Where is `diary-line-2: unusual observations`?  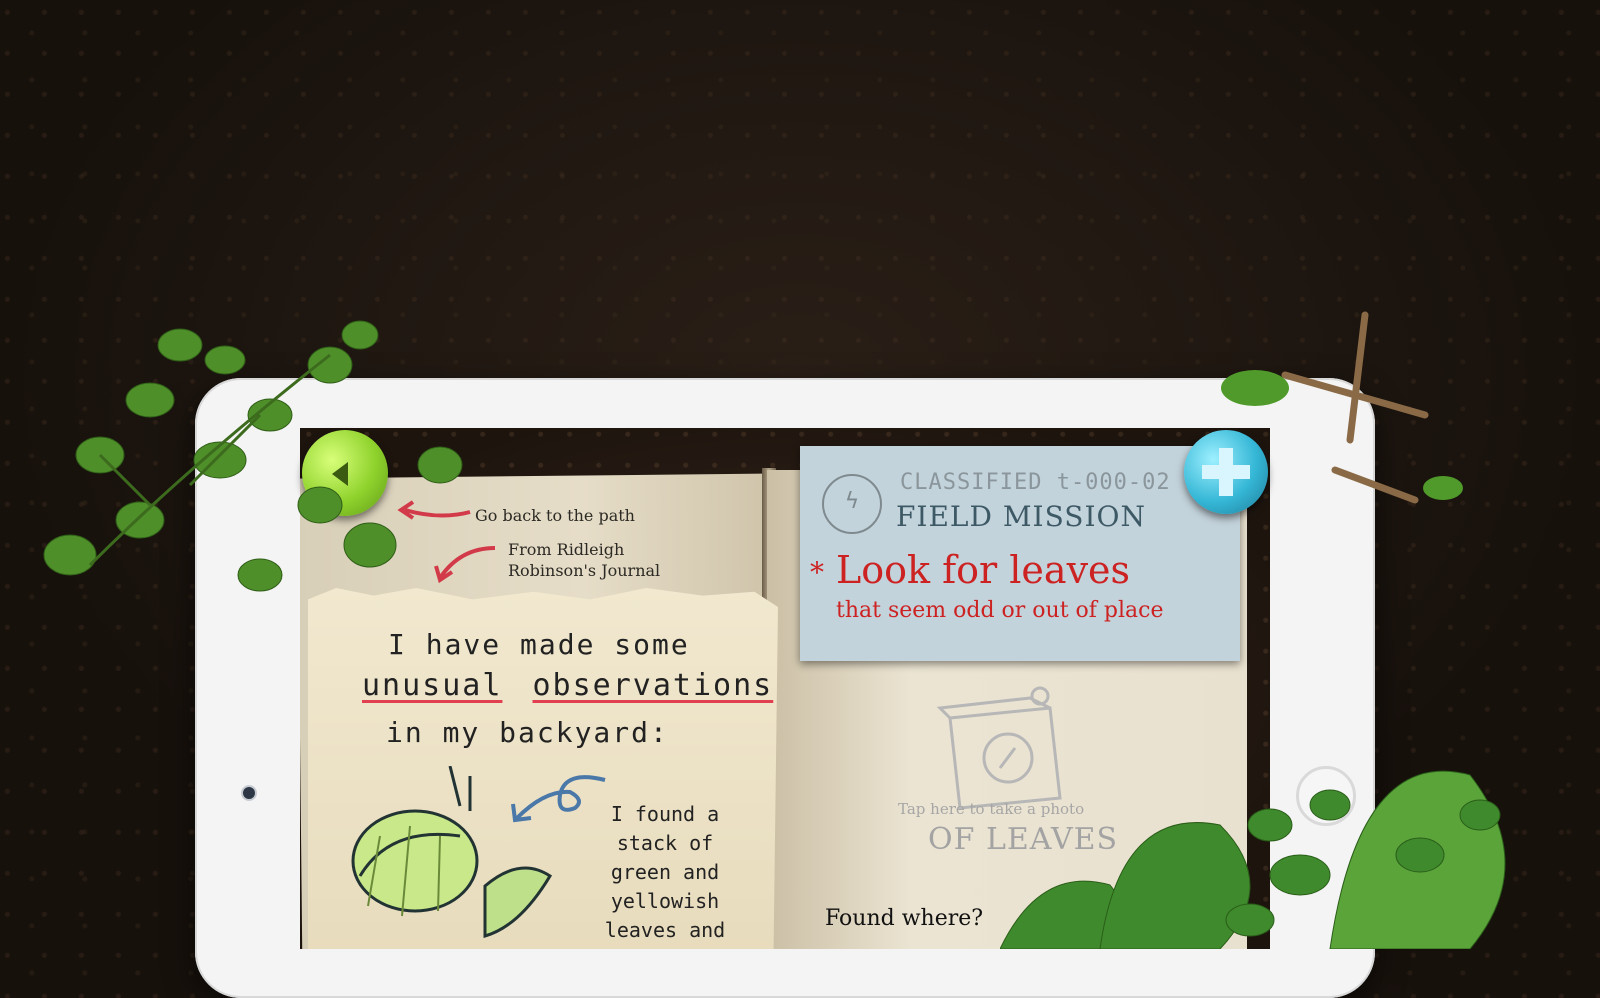 diary-line-2: unusual observations is located at coordinates (567, 685).